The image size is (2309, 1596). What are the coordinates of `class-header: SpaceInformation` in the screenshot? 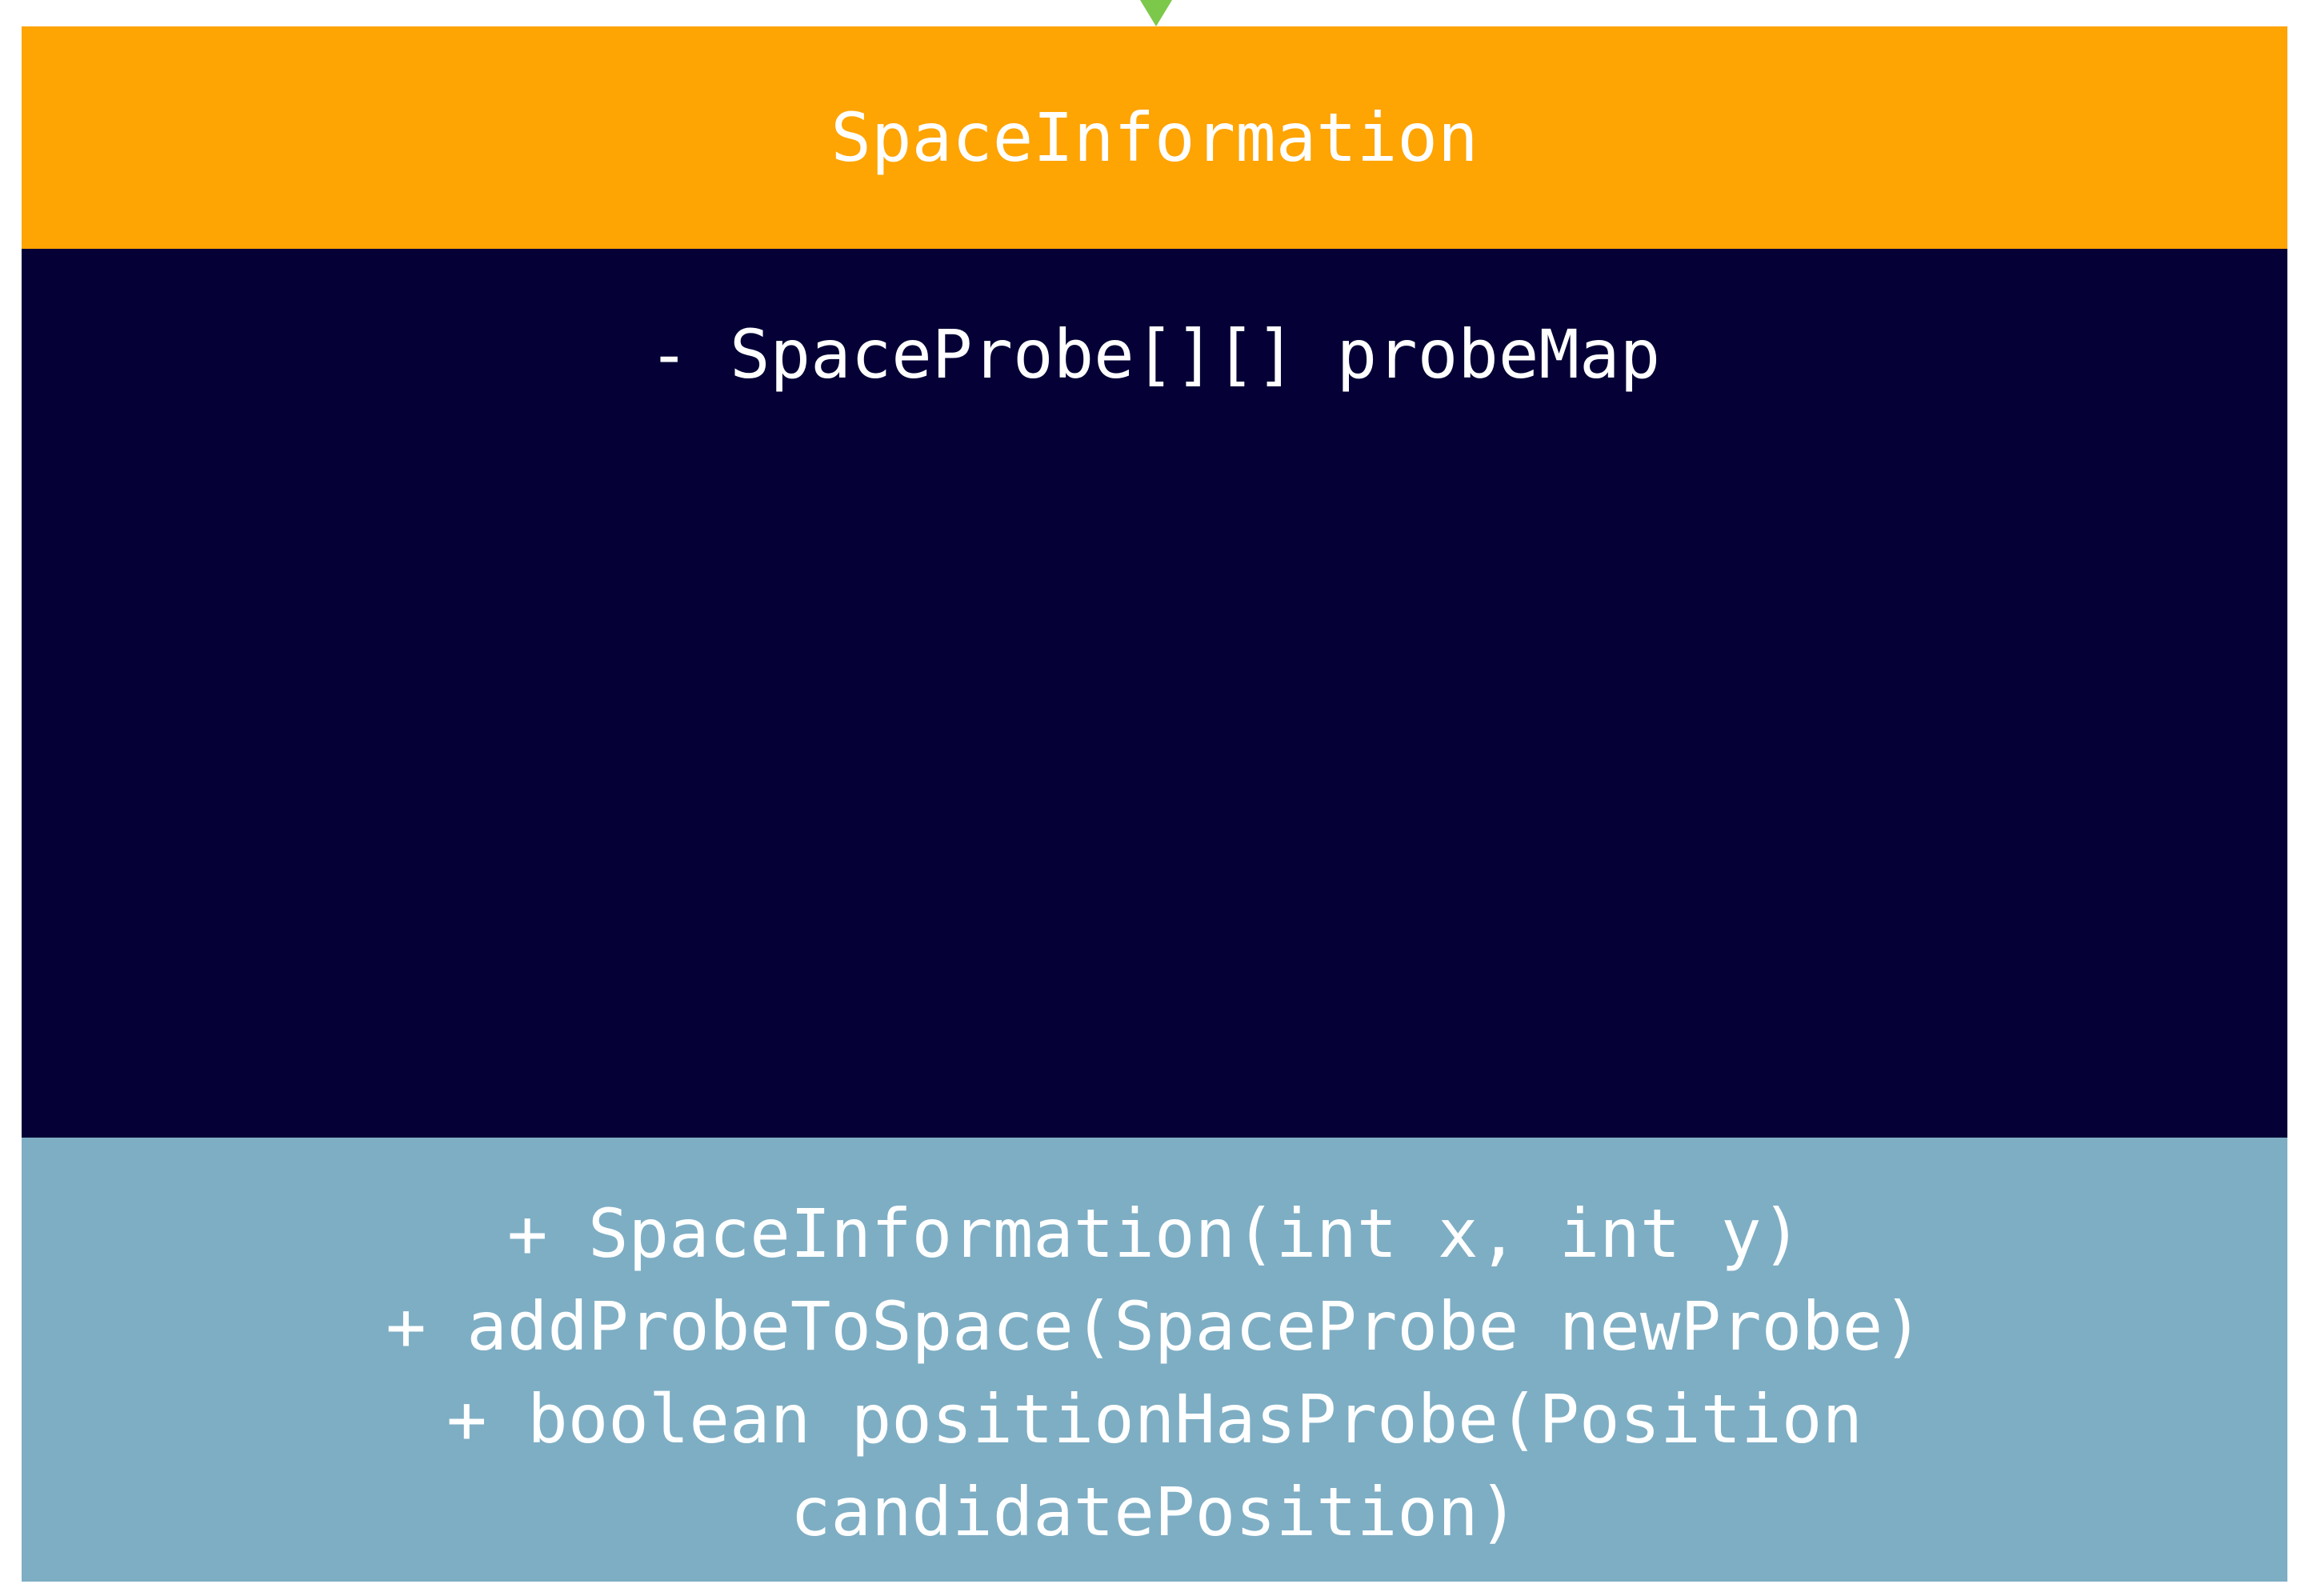 It's located at (1154, 137).